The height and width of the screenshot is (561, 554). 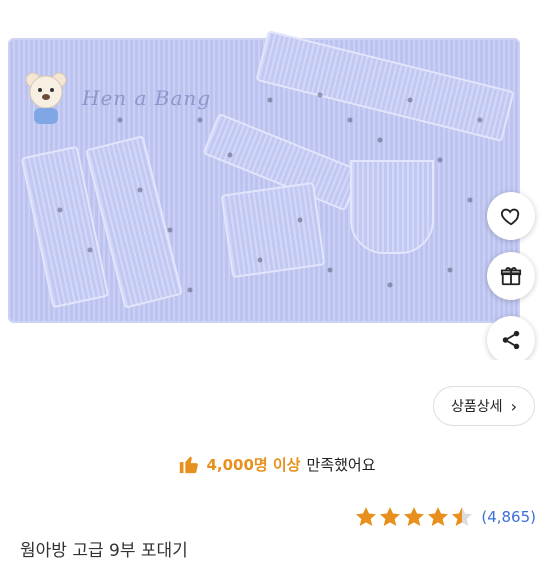 What do you see at coordinates (189, 465) in the screenshot?
I see `thumbs-up-icon` at bounding box center [189, 465].